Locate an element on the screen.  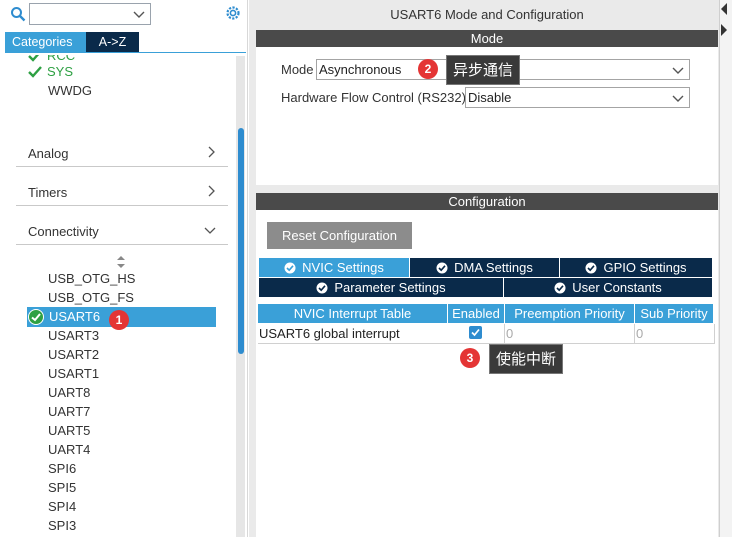
table-header-sub-priority: Sub Priority is located at coordinates (674, 313).